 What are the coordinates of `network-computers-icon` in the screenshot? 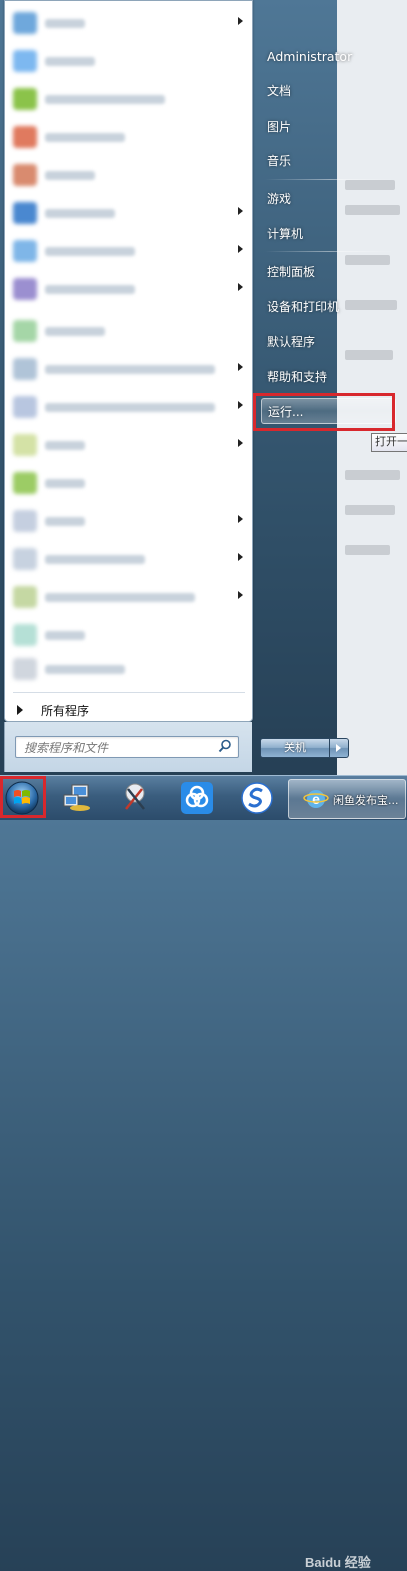 It's located at (77, 798).